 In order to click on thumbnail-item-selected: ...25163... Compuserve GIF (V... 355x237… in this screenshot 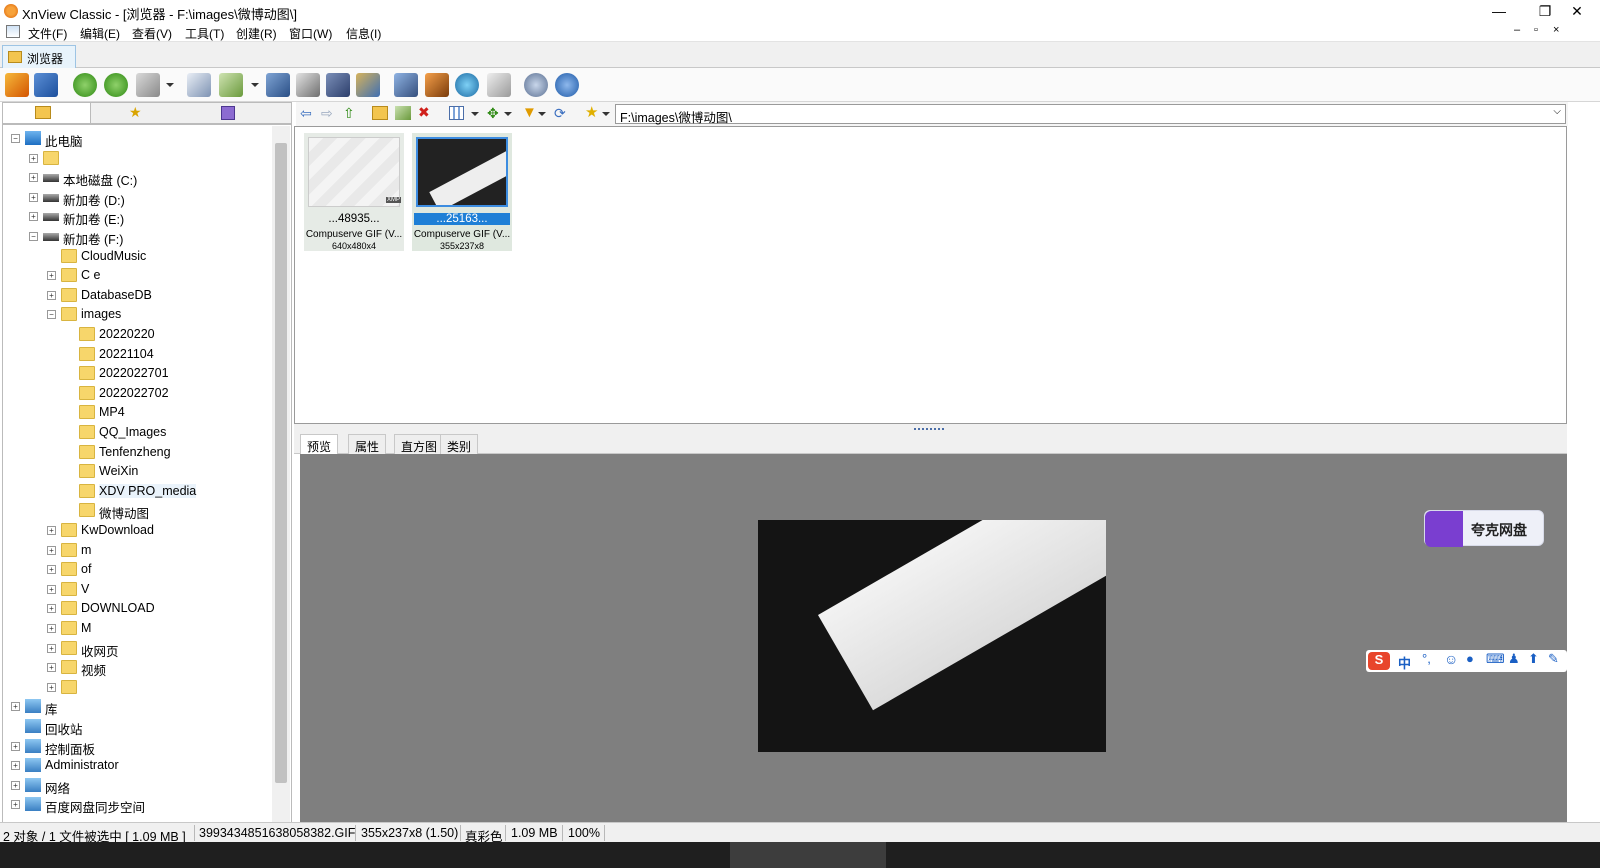, I will do `click(462, 192)`.